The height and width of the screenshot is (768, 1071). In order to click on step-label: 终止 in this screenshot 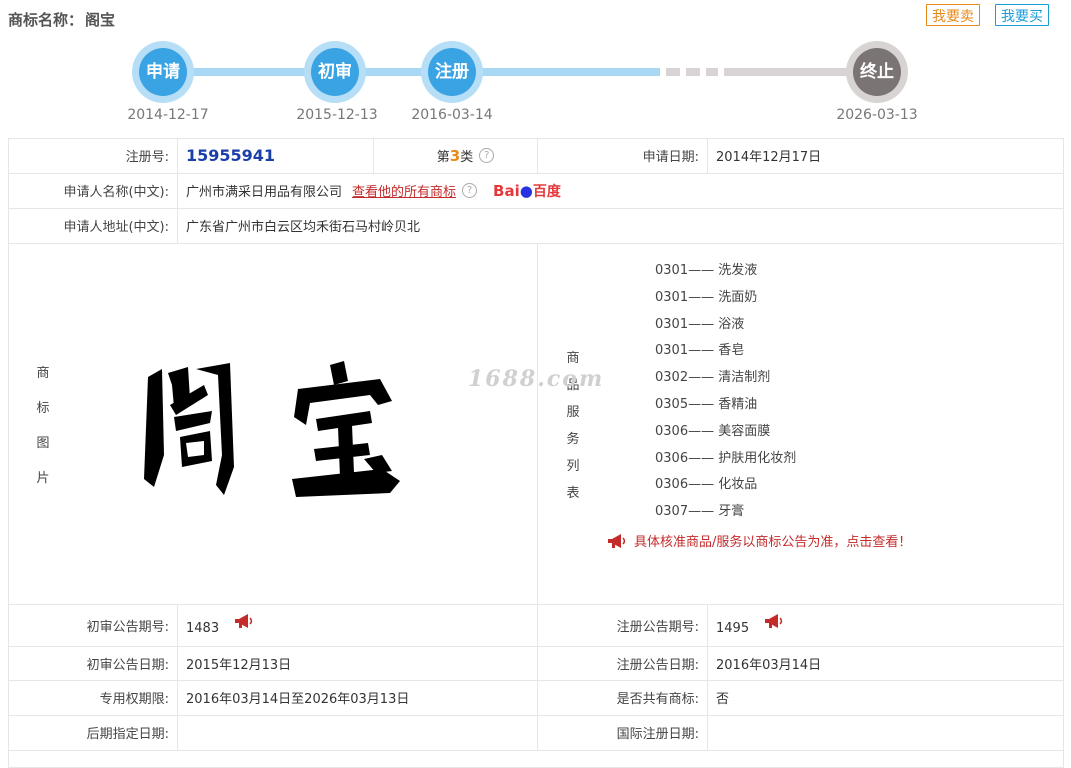, I will do `click(877, 72)`.